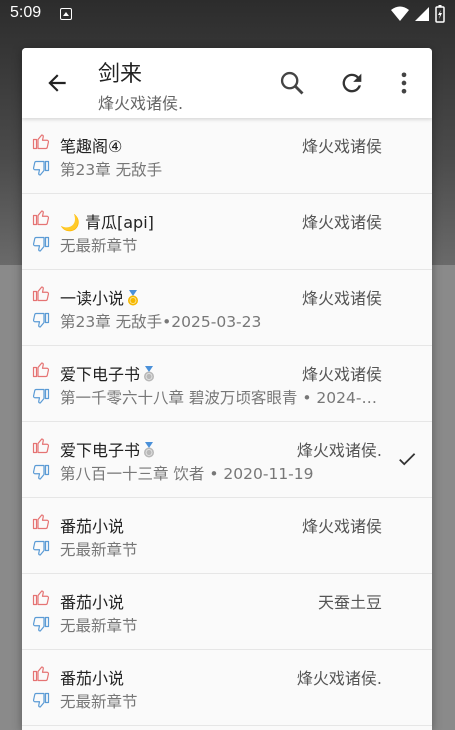  I want to click on source-name: 一读小说, so click(99, 297).